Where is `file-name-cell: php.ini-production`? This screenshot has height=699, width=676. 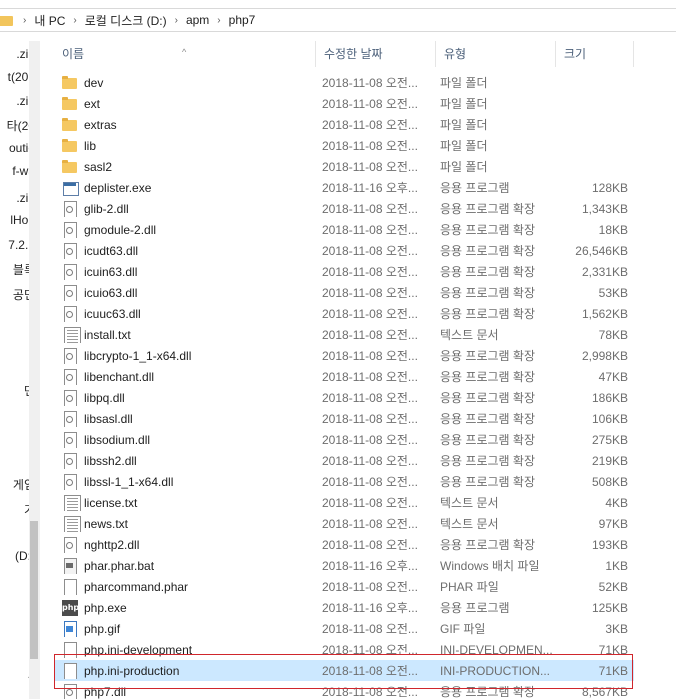 file-name-cell: php.ini-production is located at coordinates (185, 670).